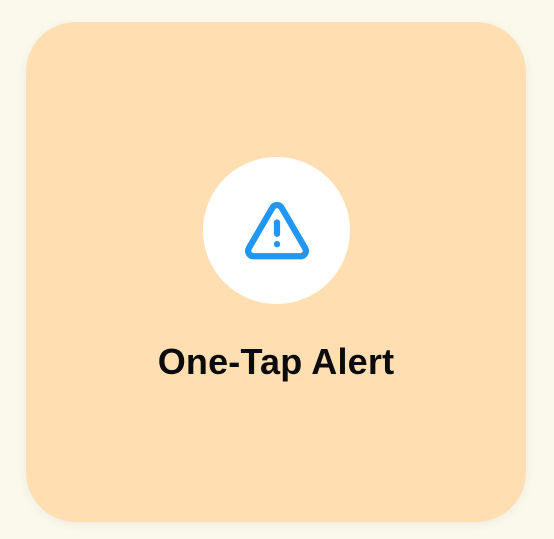 This screenshot has height=539, width=554. I want to click on card-label: One-Tap Alert, so click(276, 361).